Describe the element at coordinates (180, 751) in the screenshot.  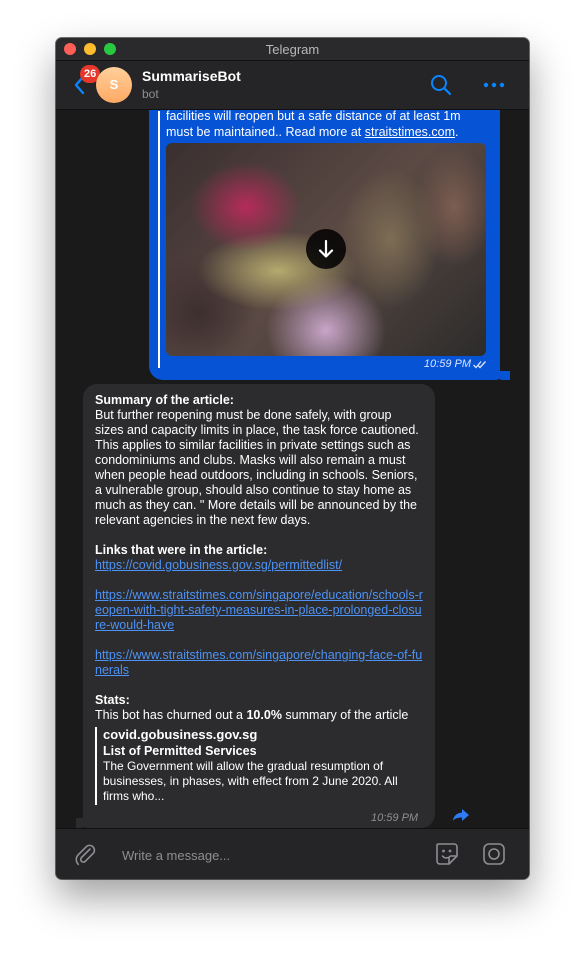
I see `preview-title: List of Permitted Services` at that location.